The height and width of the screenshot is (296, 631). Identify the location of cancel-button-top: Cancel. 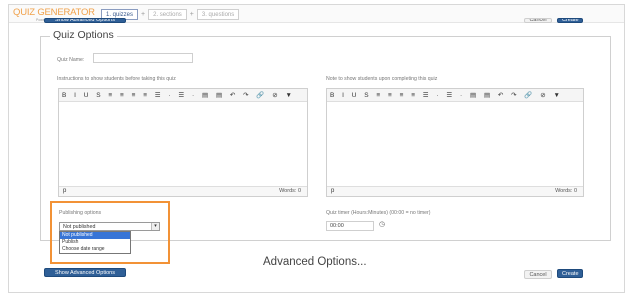
(538, 20).